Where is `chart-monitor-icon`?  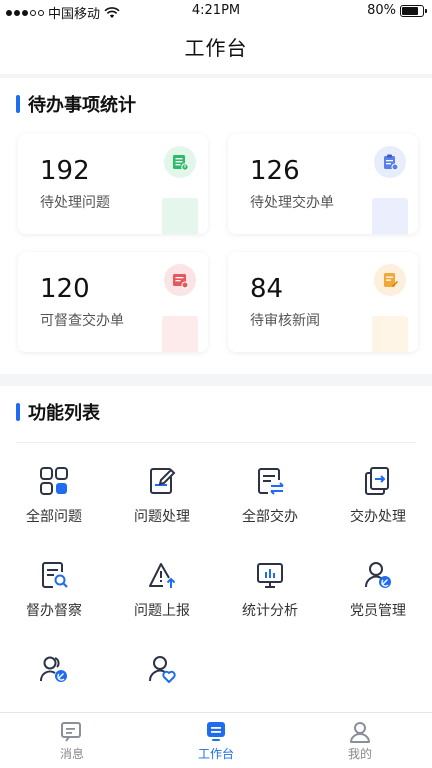
chart-monitor-icon is located at coordinates (270, 575).